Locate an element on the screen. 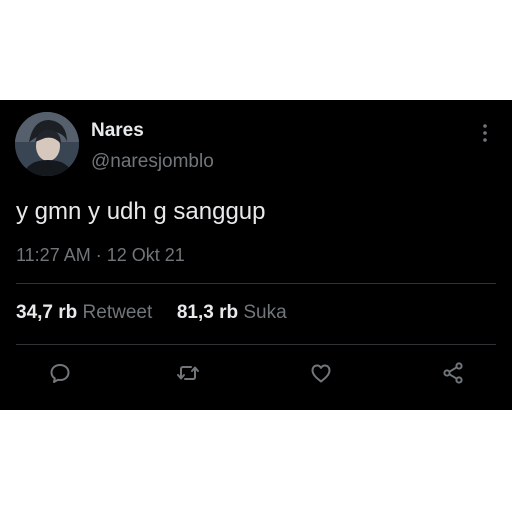 Image resolution: width=512 pixels, height=512 pixels. tweet-time: 11:27 AM is located at coordinates (53, 255).